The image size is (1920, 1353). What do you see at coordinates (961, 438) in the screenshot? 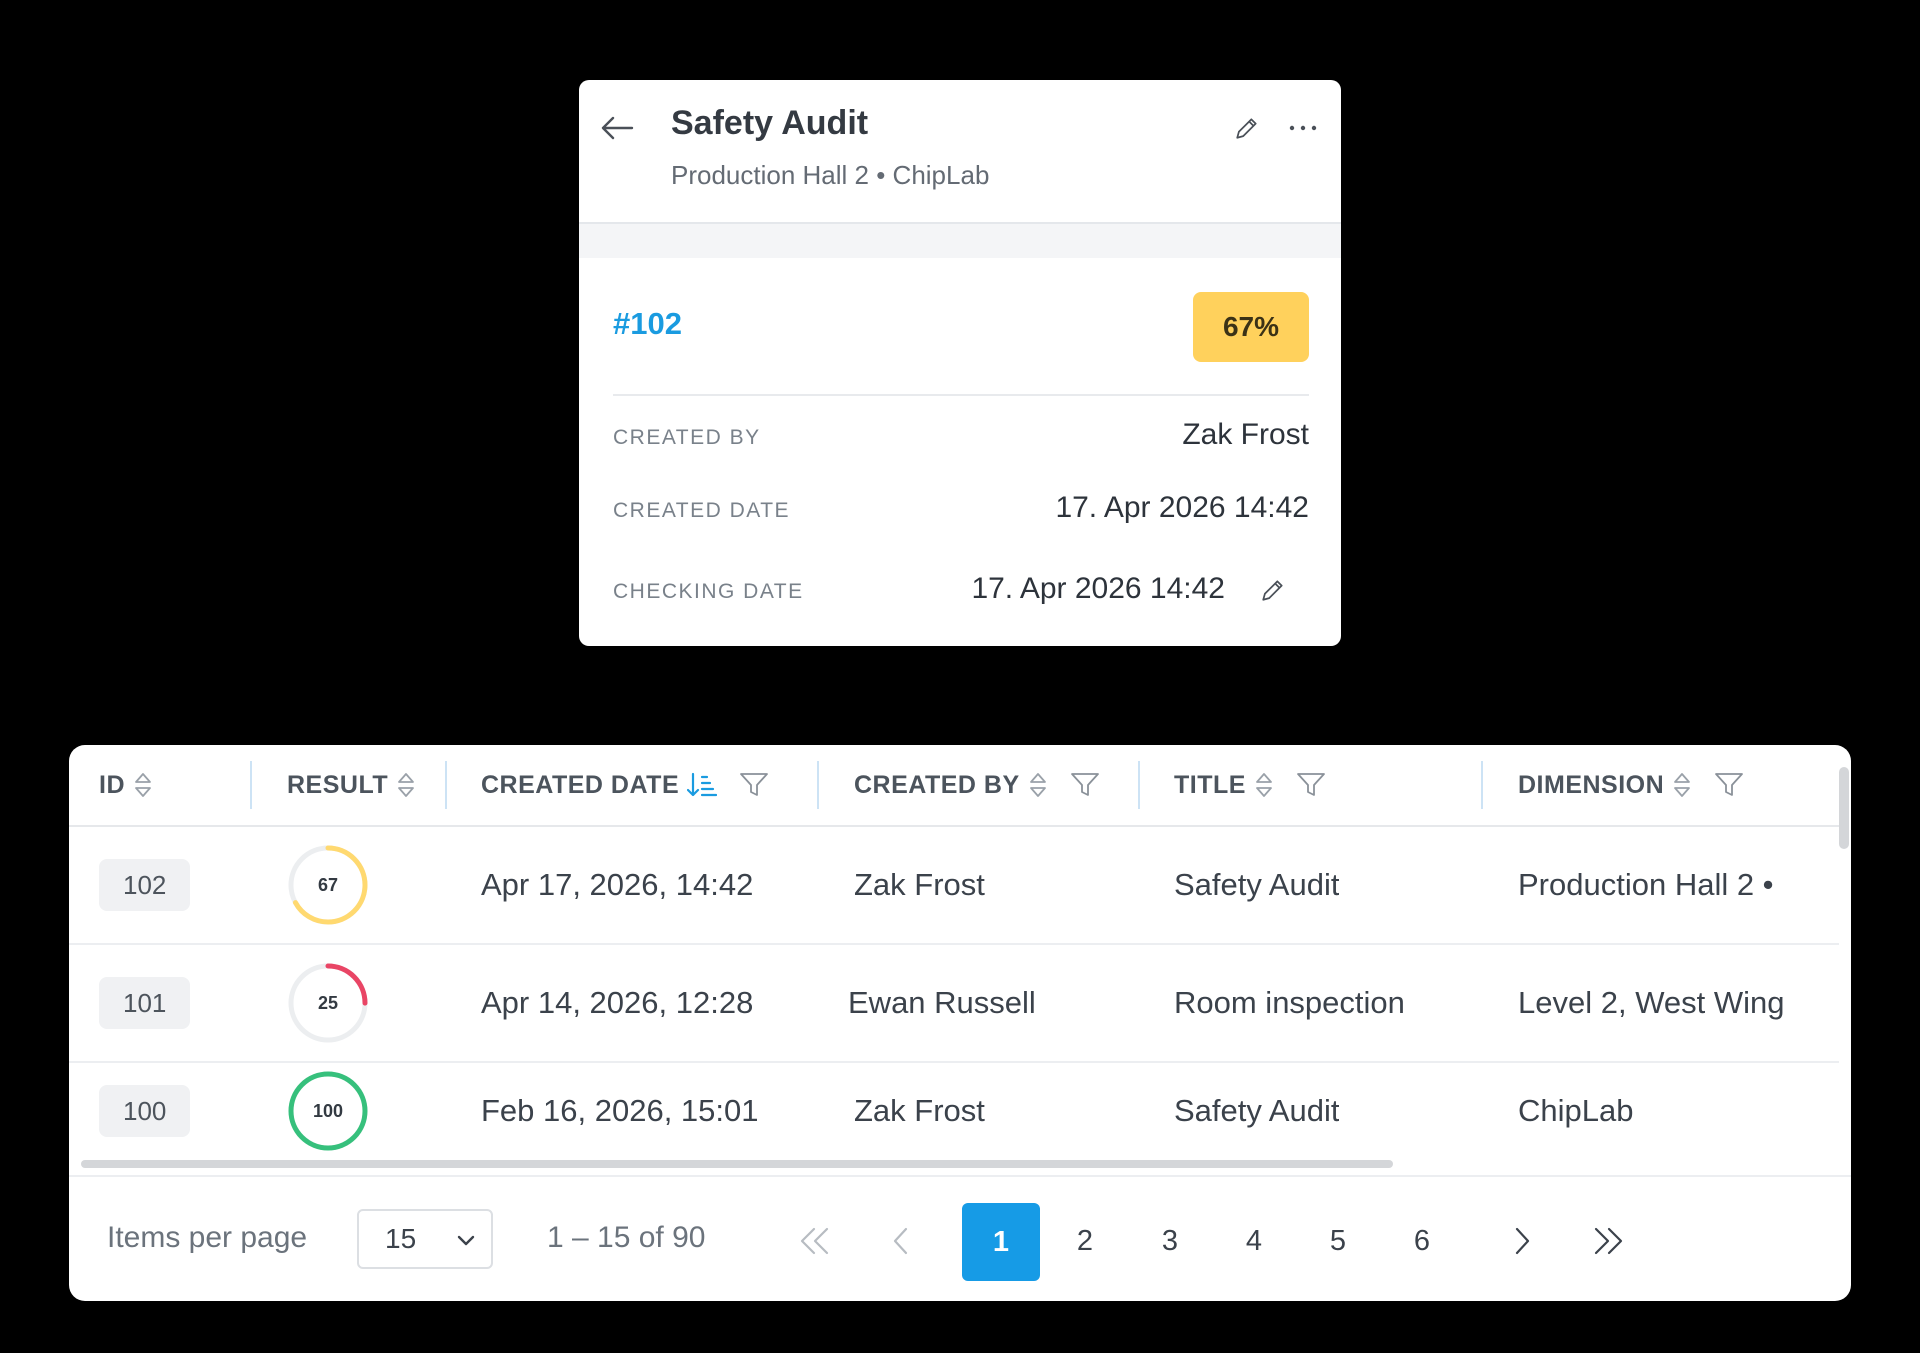
I see `field-created-by: CREATED BY Zak Frost` at bounding box center [961, 438].